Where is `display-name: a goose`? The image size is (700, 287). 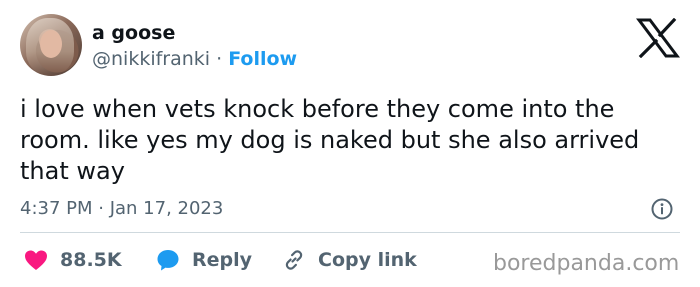
display-name: a goose is located at coordinates (133, 33).